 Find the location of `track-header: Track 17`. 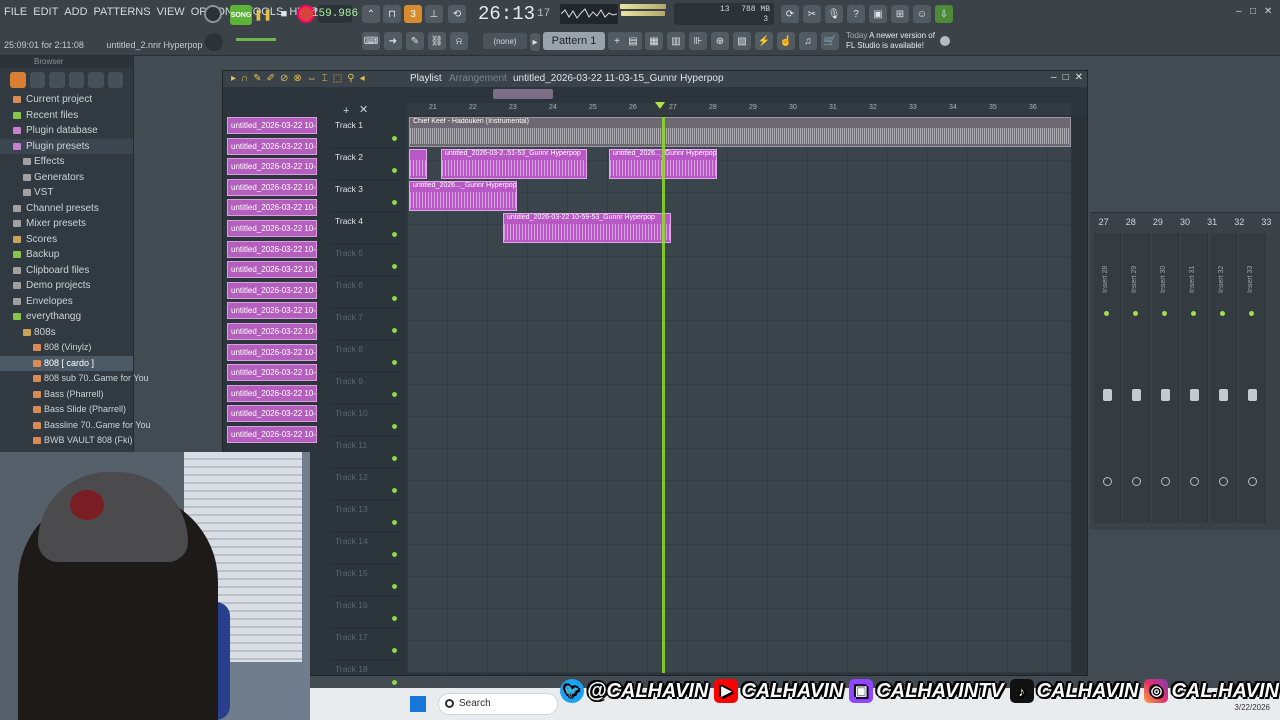

track-header: Track 17 is located at coordinates (366, 645).